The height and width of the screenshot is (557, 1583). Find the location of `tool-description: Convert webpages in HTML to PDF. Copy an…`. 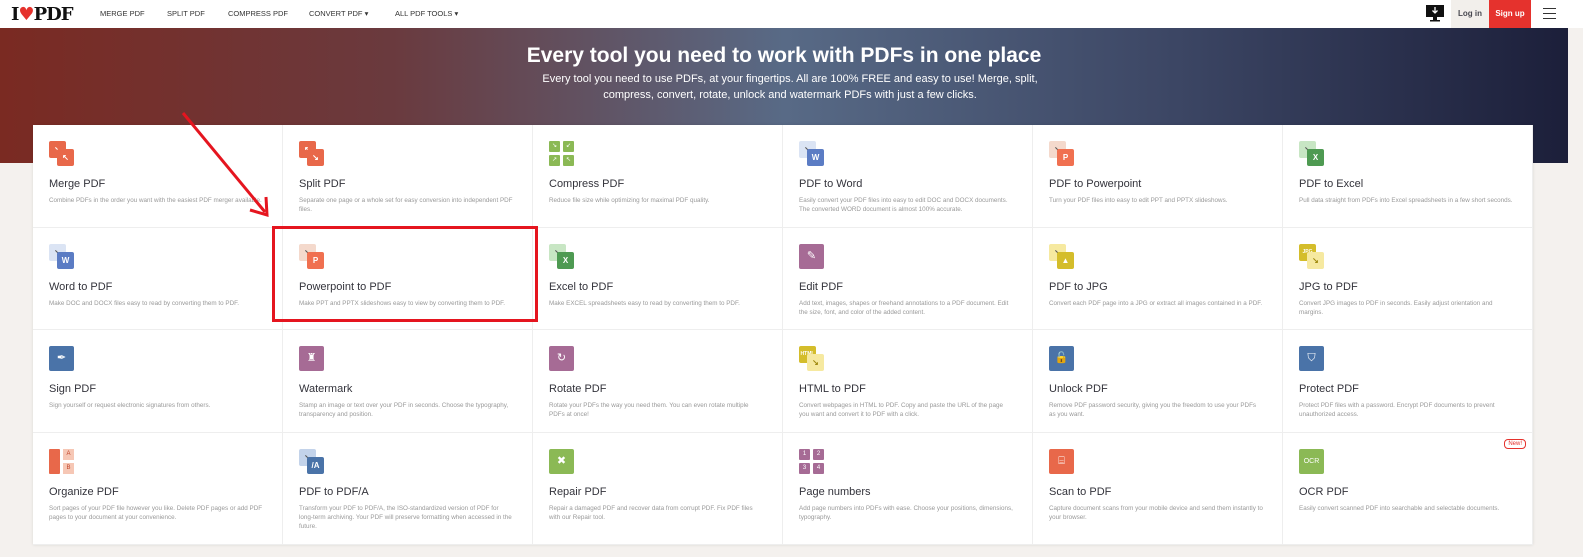

tool-description: Convert webpages in HTML to PDF. Copy an… is located at coordinates (901, 410).